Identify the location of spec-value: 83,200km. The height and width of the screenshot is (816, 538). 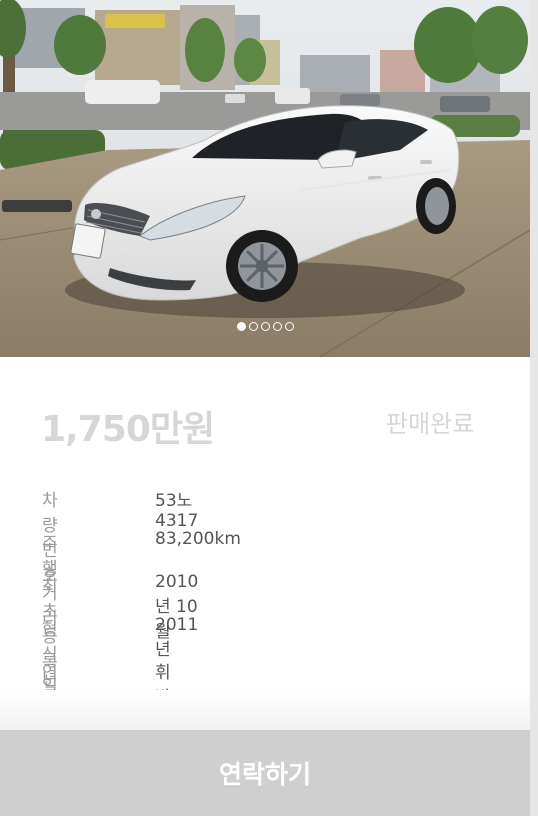
(198, 539).